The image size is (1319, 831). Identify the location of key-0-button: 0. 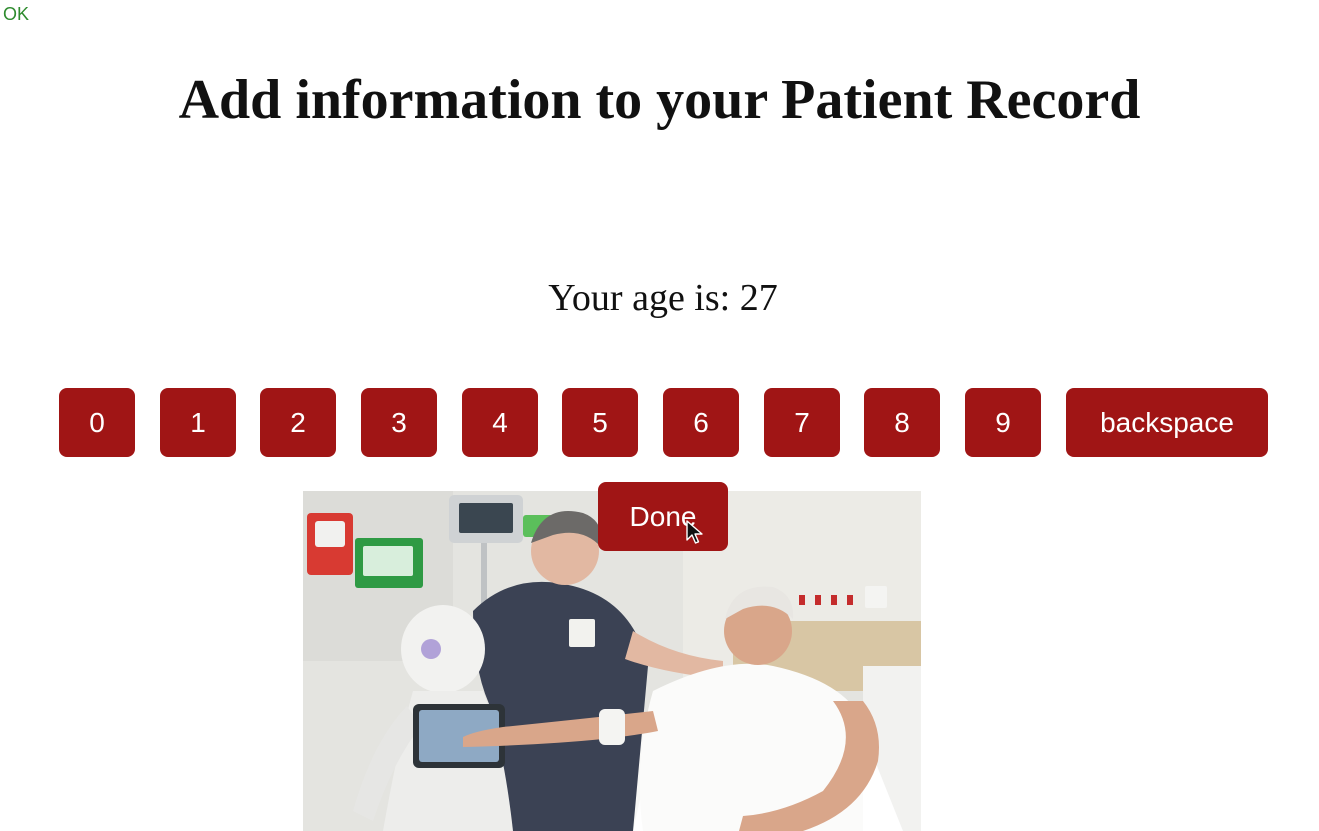
(97, 422).